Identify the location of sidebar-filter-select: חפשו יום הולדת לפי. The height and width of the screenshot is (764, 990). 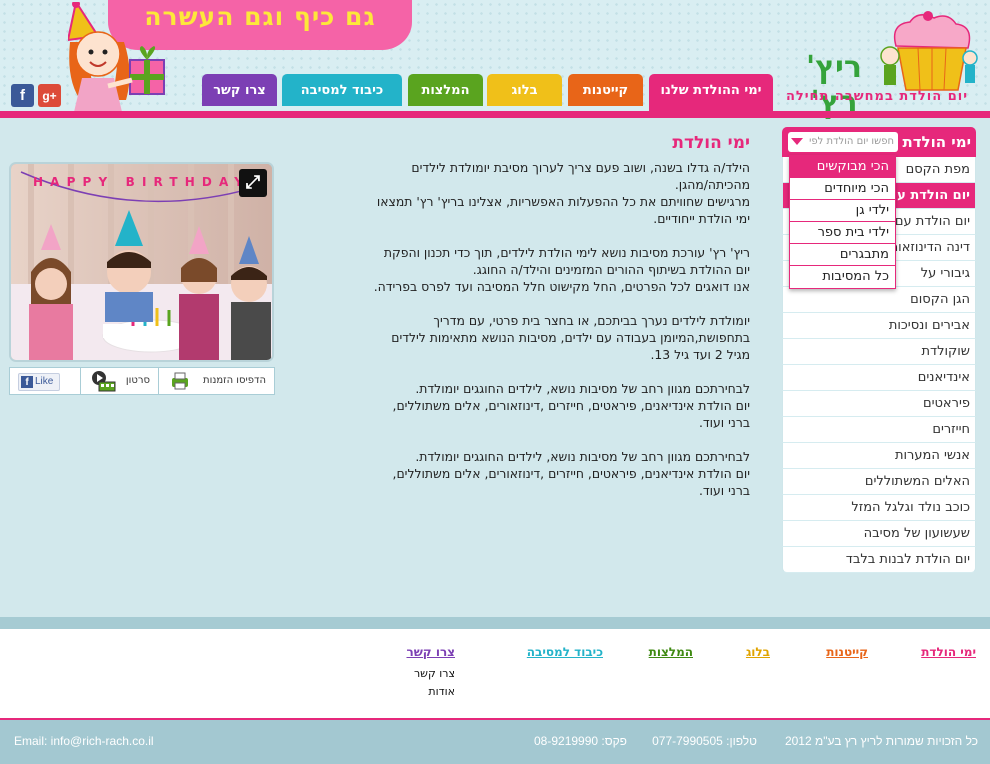
(843, 142).